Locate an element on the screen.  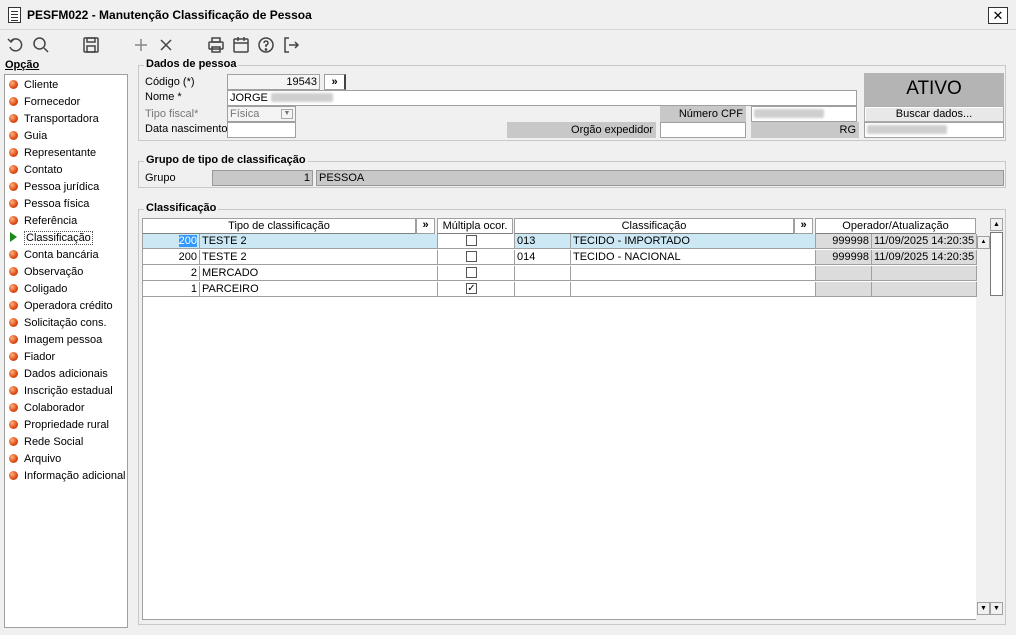
sidebar-item-imagem-pessoa: Imagem pessoa is located at coordinates (55, 340).